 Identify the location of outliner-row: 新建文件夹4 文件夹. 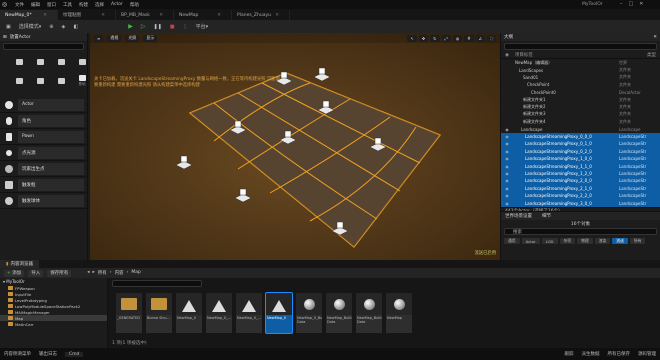
(580, 121).